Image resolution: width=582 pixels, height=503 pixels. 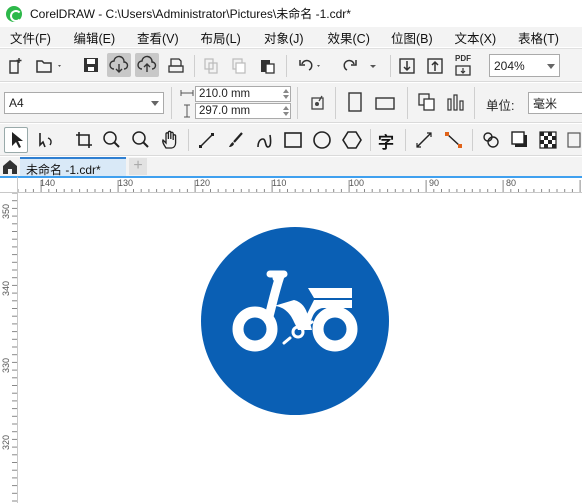 I want to click on toolbox: 字, so click(x=291, y=140).